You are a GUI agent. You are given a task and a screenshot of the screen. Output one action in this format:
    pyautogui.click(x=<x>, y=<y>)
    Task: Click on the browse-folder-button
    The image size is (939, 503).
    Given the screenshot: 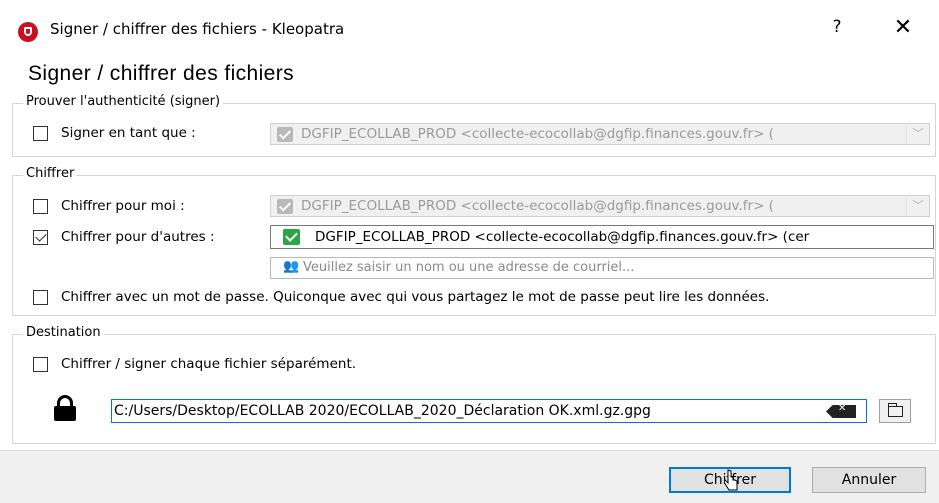 What is the action you would take?
    pyautogui.click(x=895, y=411)
    